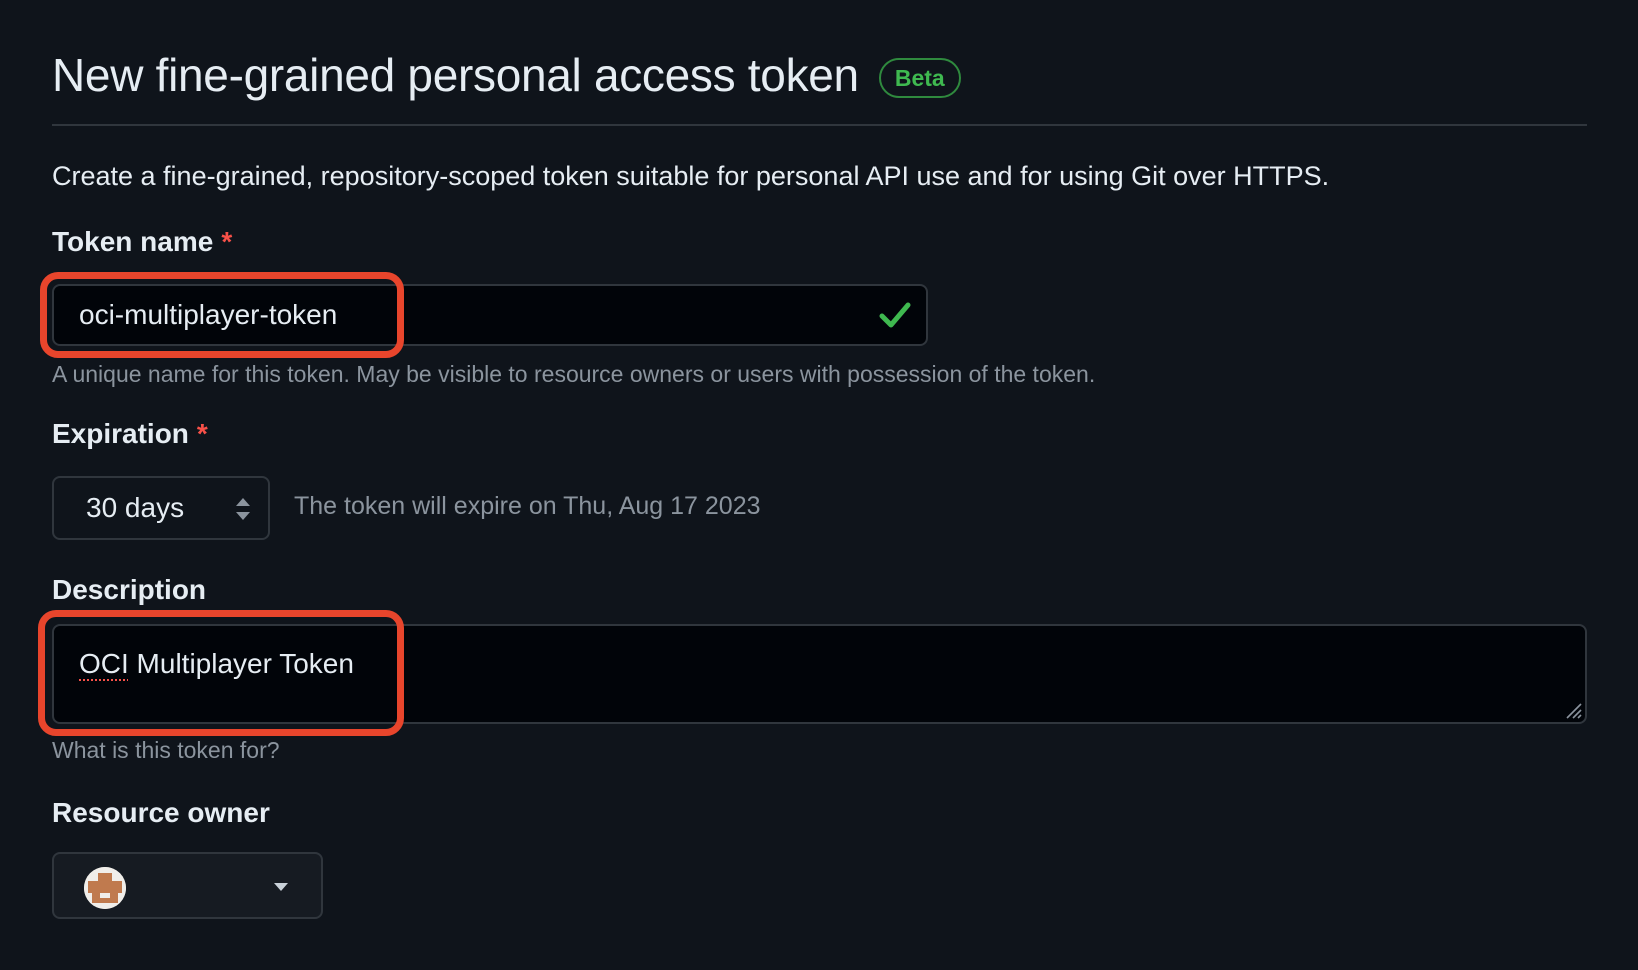 The height and width of the screenshot is (970, 1638). I want to click on description-value-rest: Multiplayer Token, so click(241, 663).